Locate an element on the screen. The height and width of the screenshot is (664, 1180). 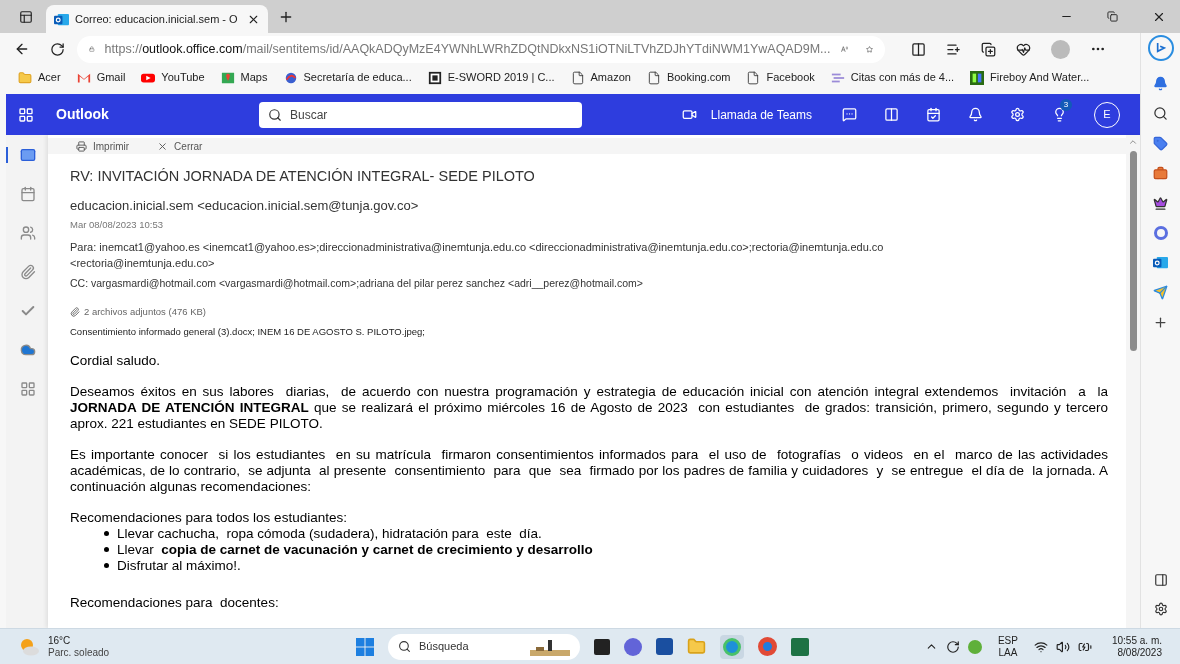
clock: 10:55 a. m. 8/08/2023 is located at coordinates (1136, 646).